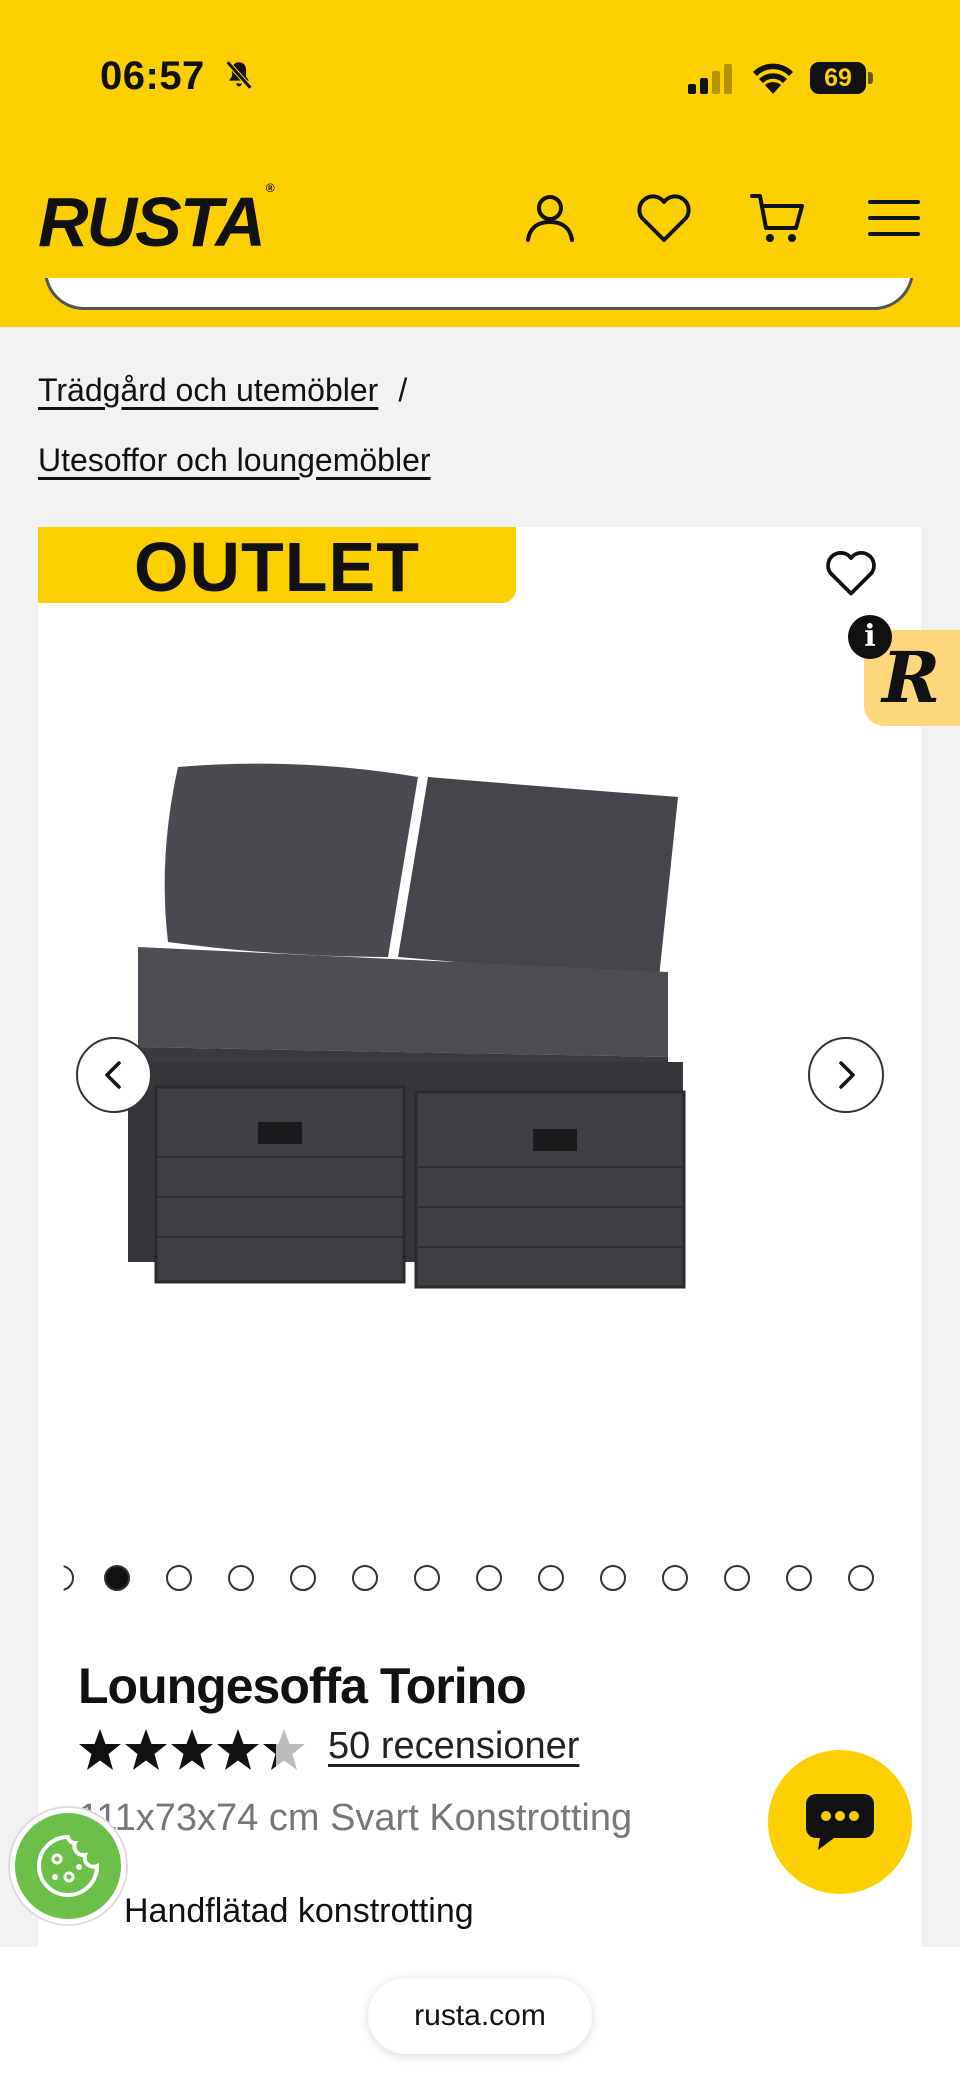 The height and width of the screenshot is (2087, 960). What do you see at coordinates (208, 390) in the screenshot?
I see `breadcrumb-link-garden: Trädgård och utemöbler` at bounding box center [208, 390].